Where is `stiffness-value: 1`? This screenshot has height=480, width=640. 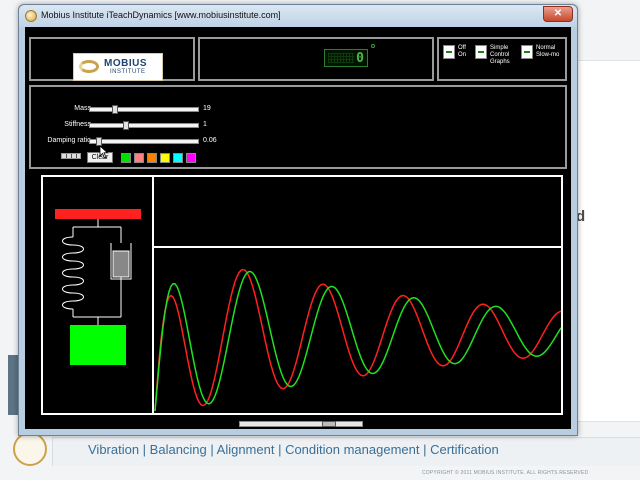 stiffness-value: 1 is located at coordinates (205, 124).